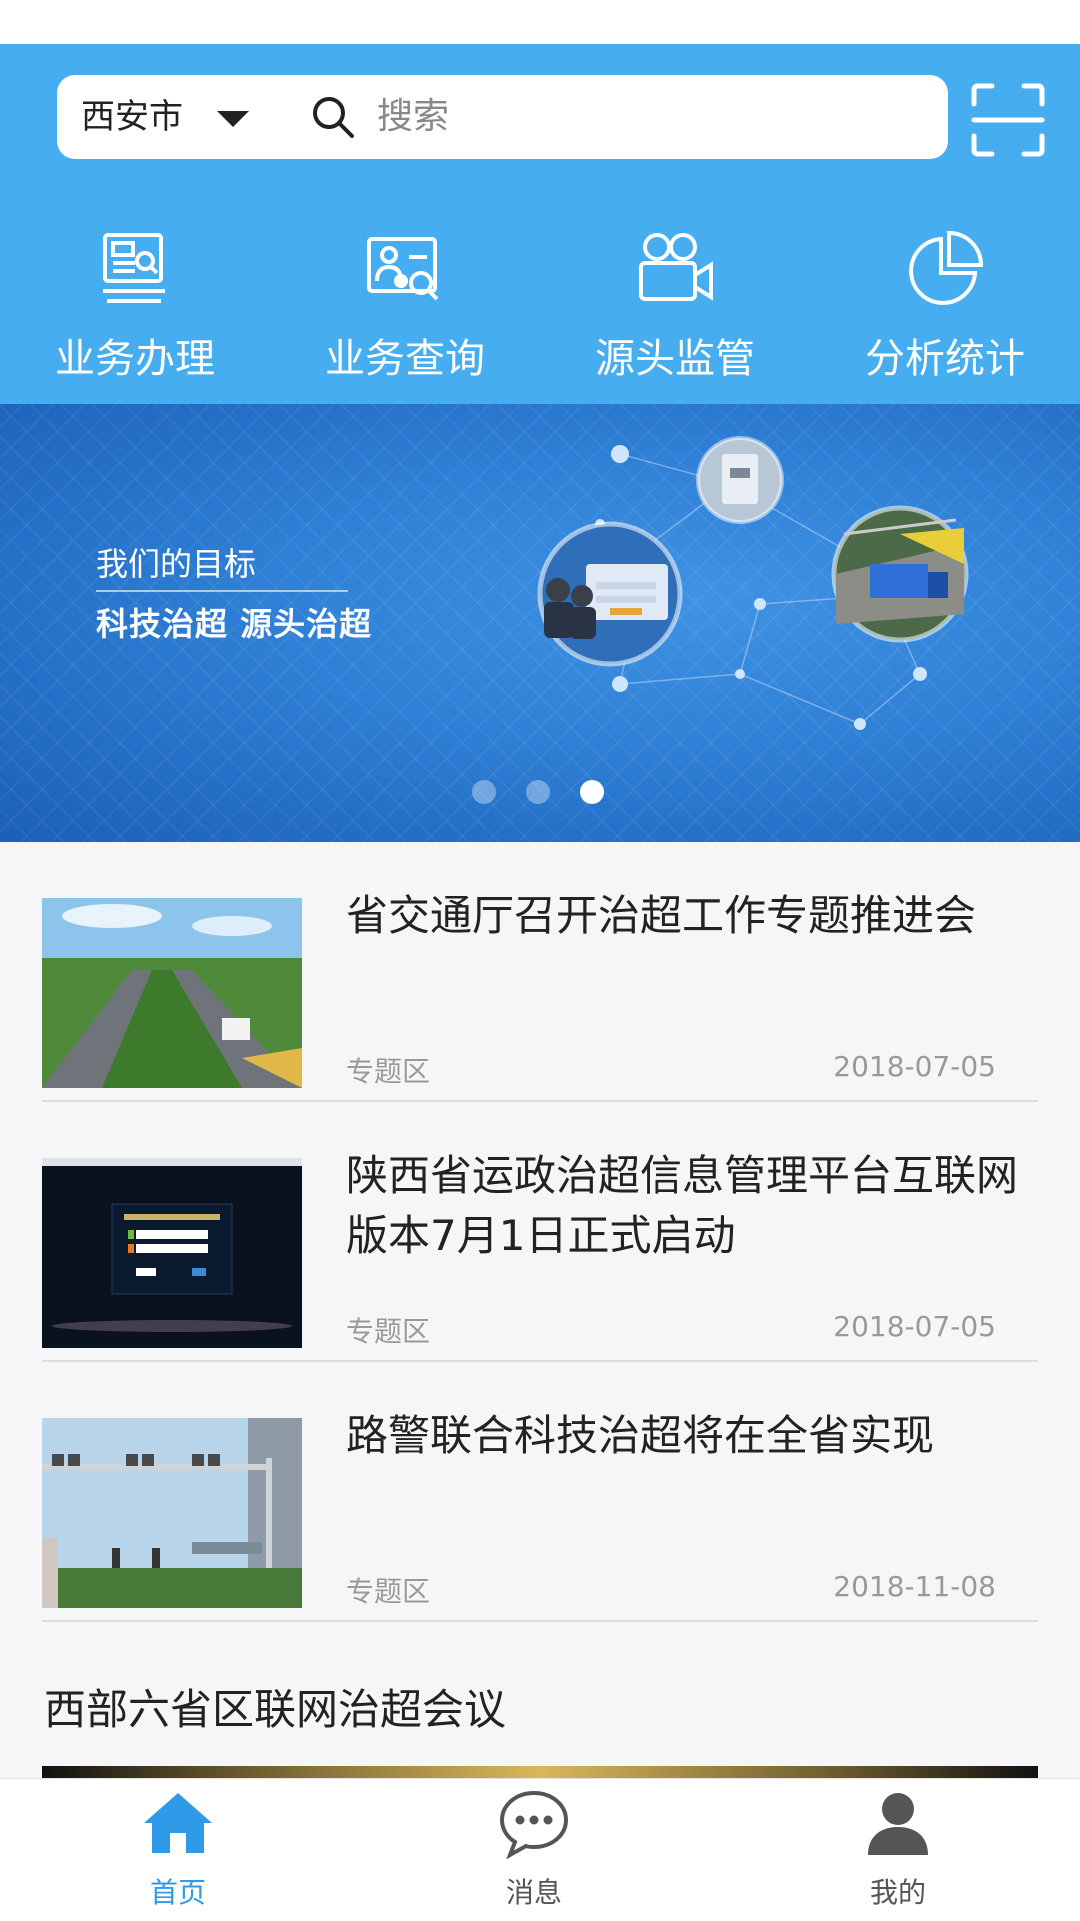 This screenshot has height=1921, width=1080. What do you see at coordinates (135, 359) in the screenshot?
I see `quick-nav-label: 业务办理` at bounding box center [135, 359].